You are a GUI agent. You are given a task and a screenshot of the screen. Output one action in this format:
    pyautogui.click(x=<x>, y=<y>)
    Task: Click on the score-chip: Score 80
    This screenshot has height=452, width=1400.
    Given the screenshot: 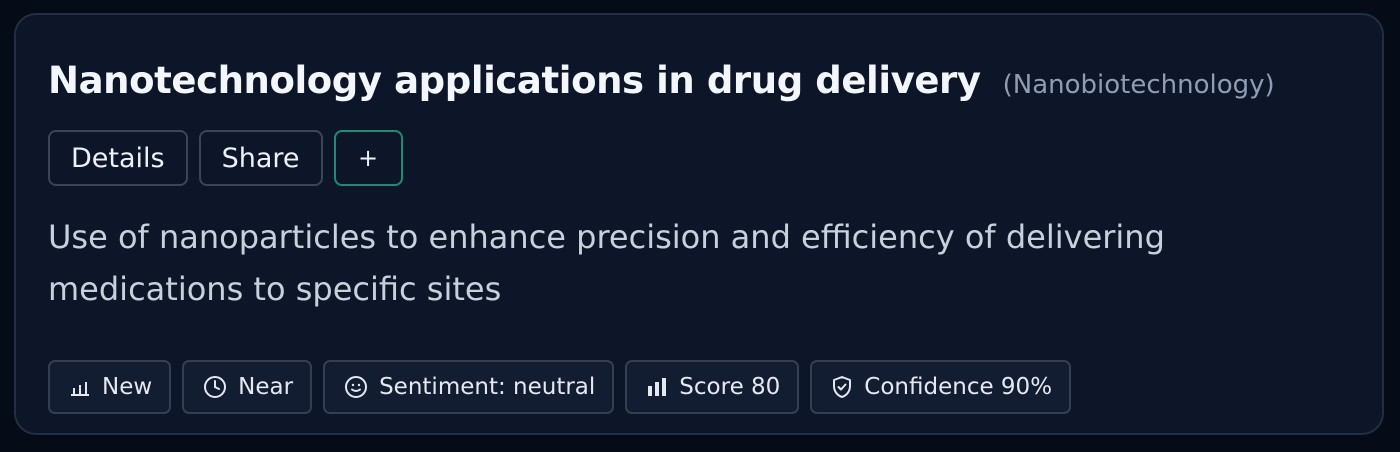 What is the action you would take?
    pyautogui.click(x=712, y=387)
    